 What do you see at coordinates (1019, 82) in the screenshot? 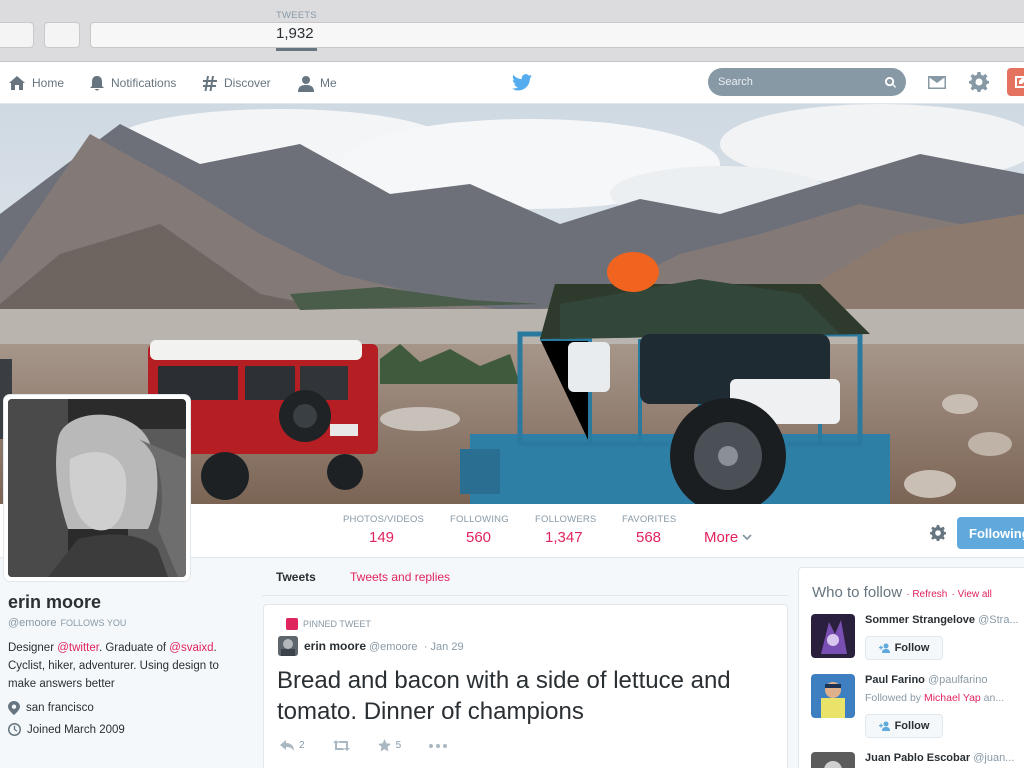
I see `compose-icon` at bounding box center [1019, 82].